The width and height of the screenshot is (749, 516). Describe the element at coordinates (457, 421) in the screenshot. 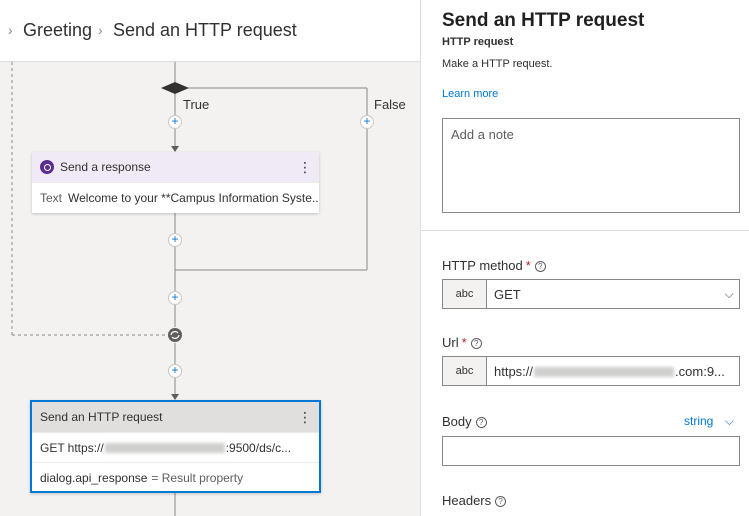

I see `body-label: Body` at that location.